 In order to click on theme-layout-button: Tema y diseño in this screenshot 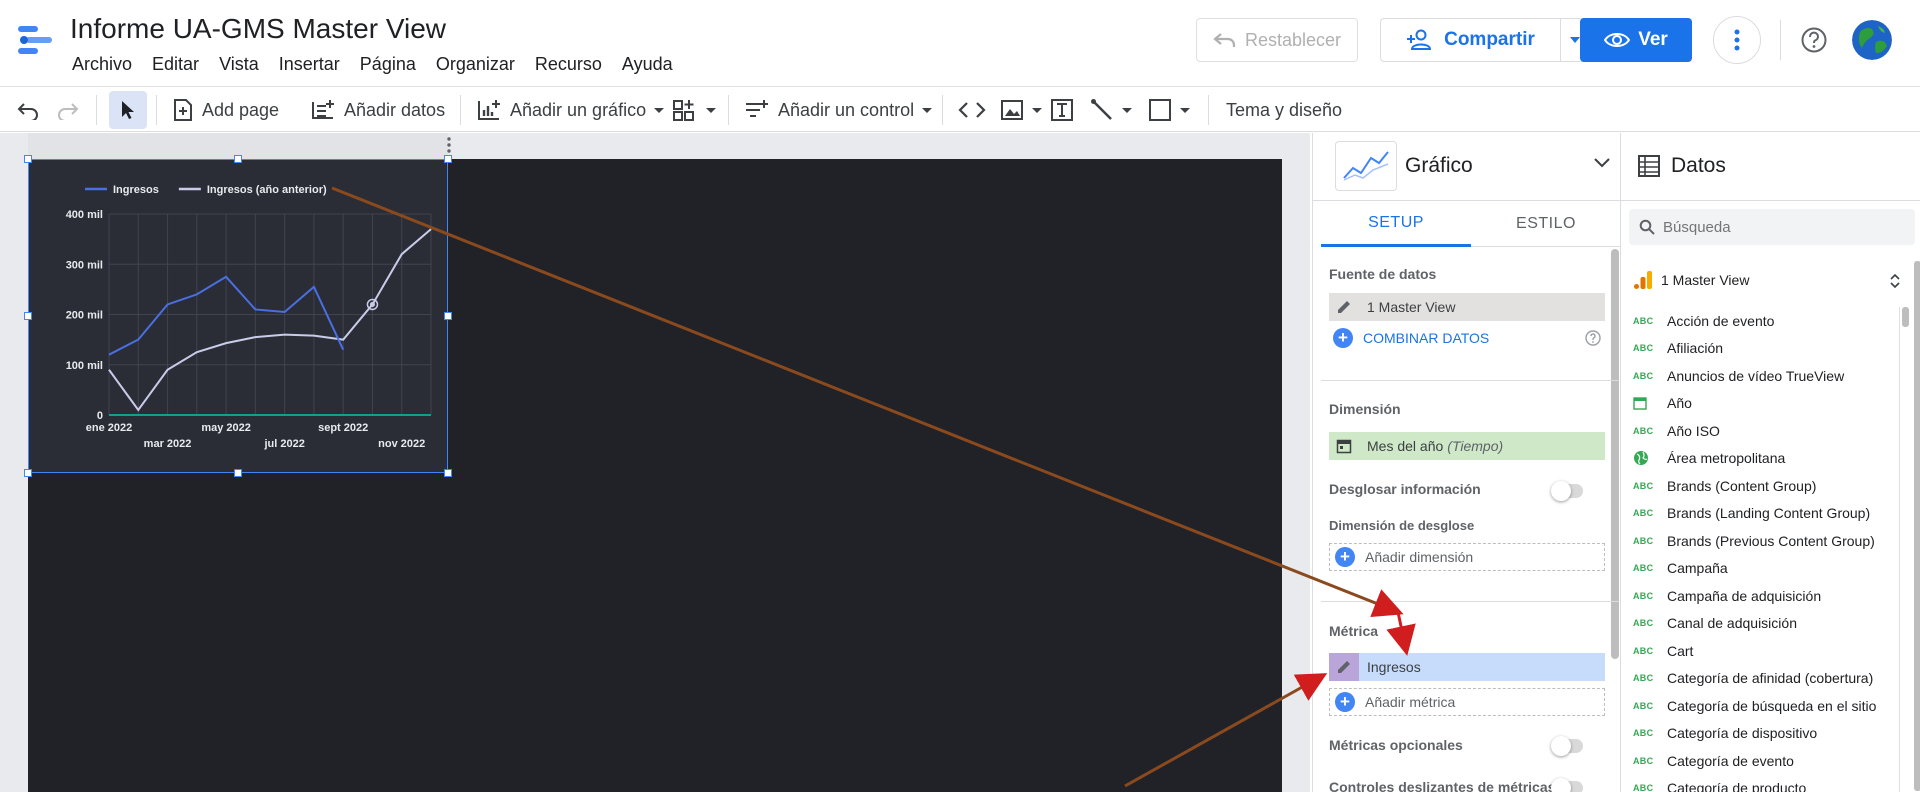, I will do `click(1284, 110)`.